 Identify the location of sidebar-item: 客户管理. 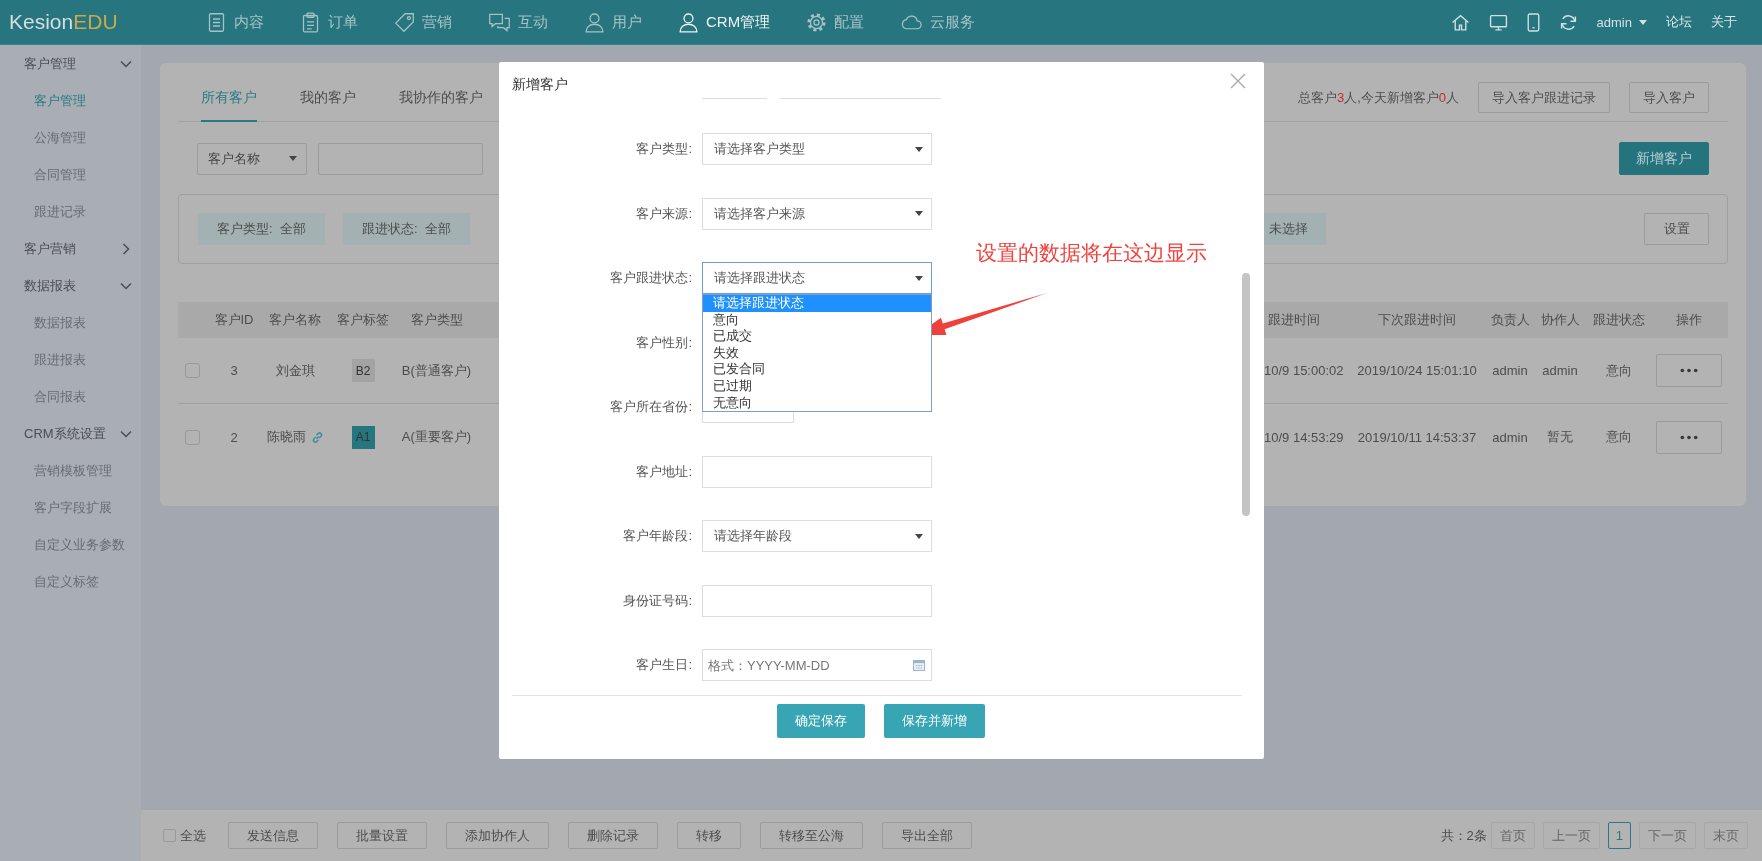
(70, 100).